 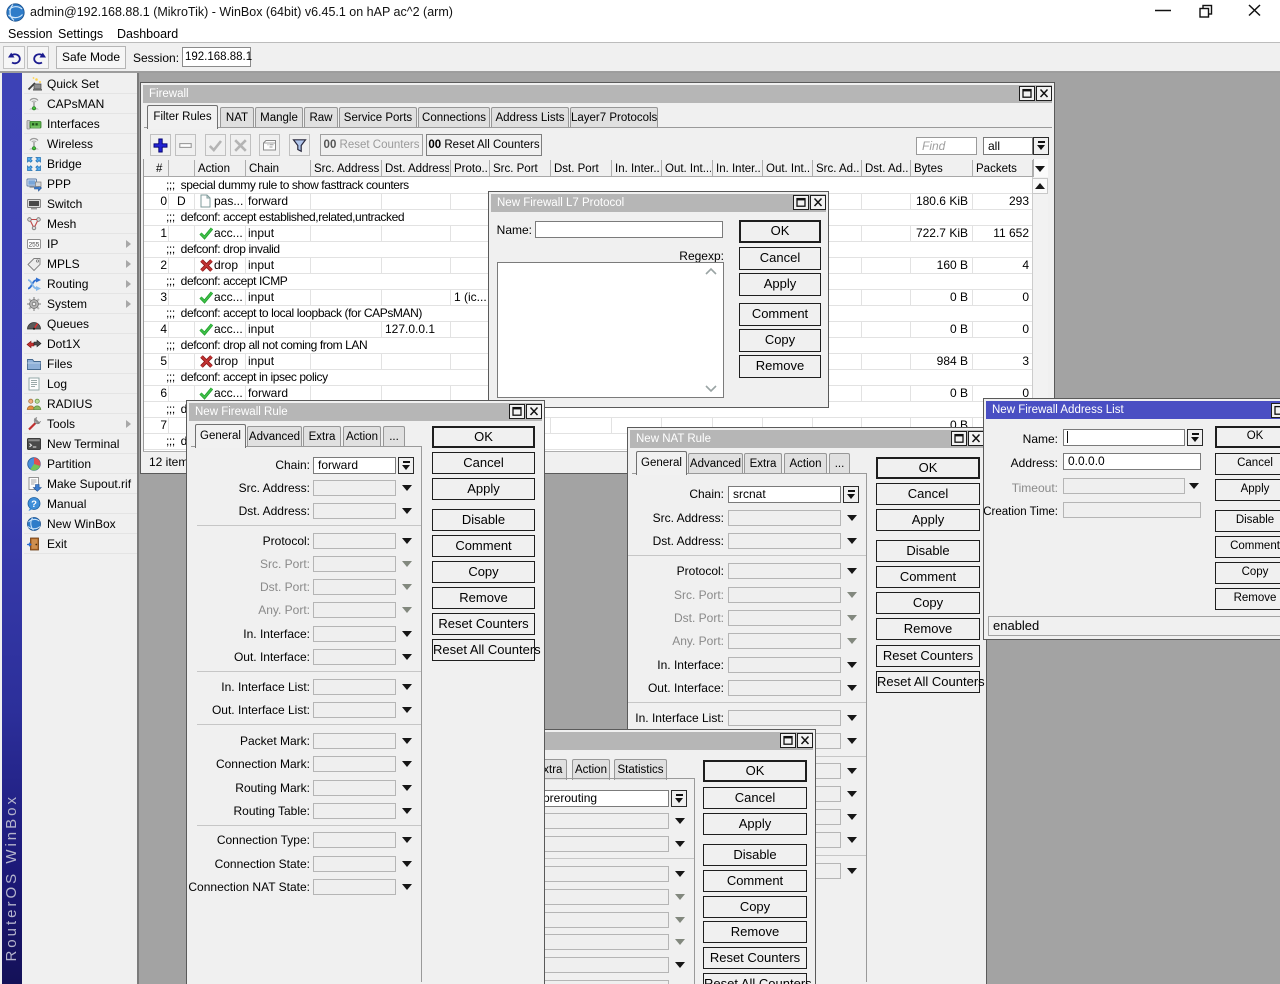 I want to click on svg-text: 255, so click(x=34, y=245).